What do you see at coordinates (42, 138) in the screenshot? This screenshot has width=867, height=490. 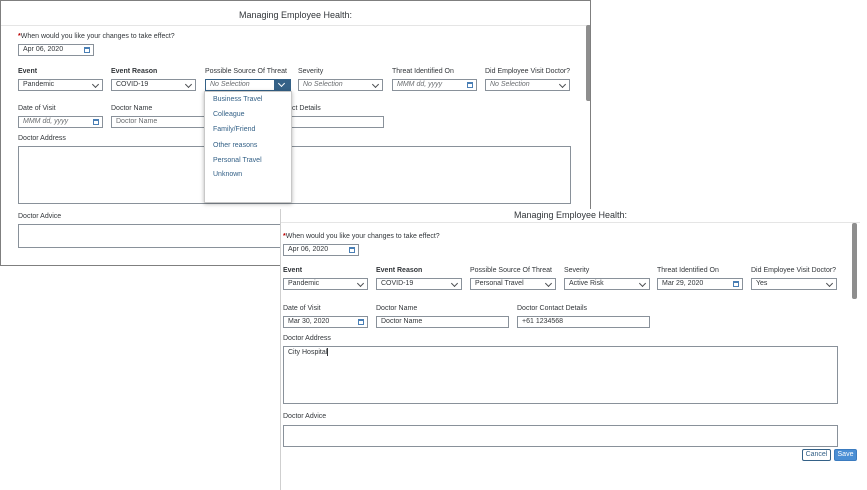 I see `doctor-address-label: Doctor Address` at bounding box center [42, 138].